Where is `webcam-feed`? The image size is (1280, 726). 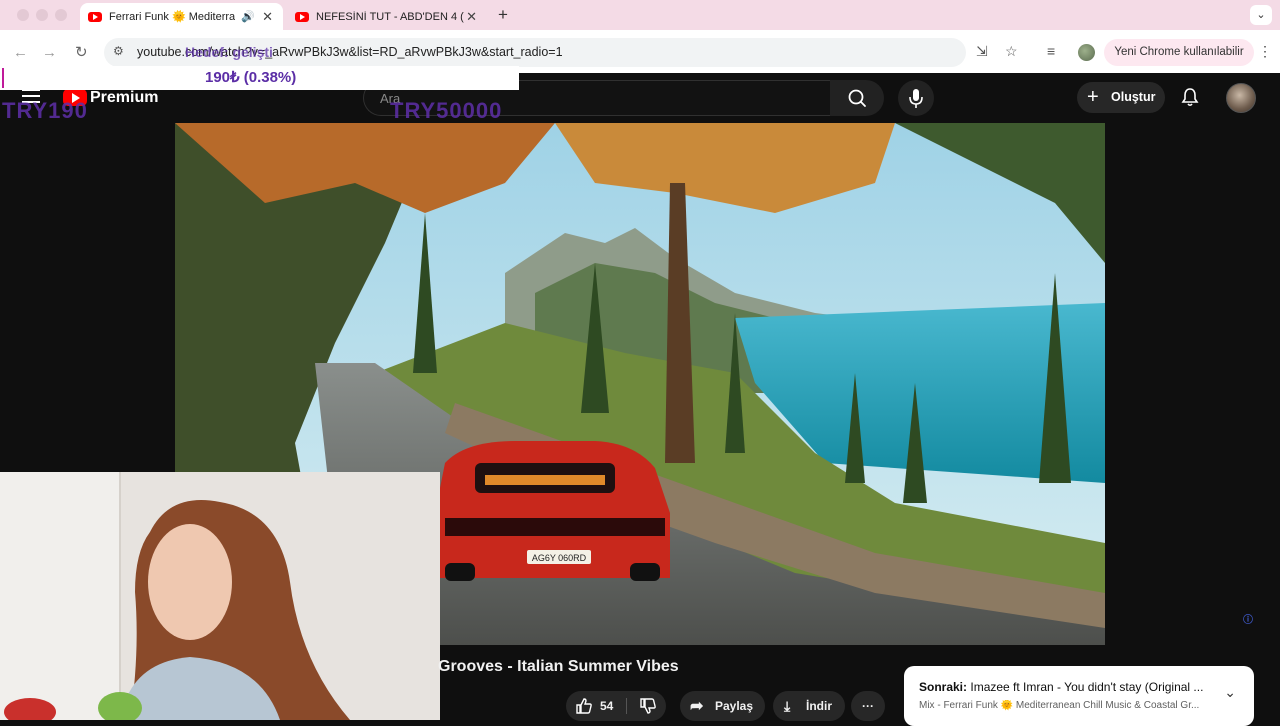 webcam-feed is located at coordinates (220, 596).